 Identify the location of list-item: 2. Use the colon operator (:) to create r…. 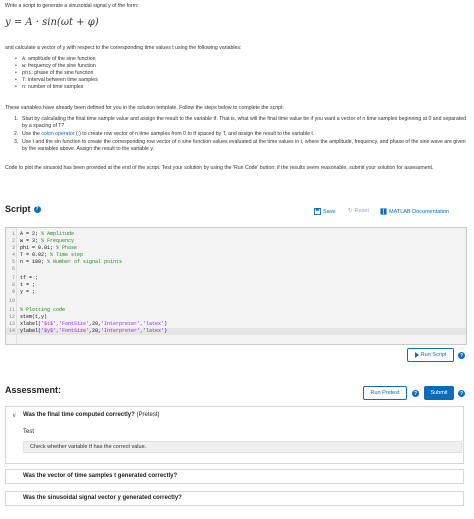
(164, 134).